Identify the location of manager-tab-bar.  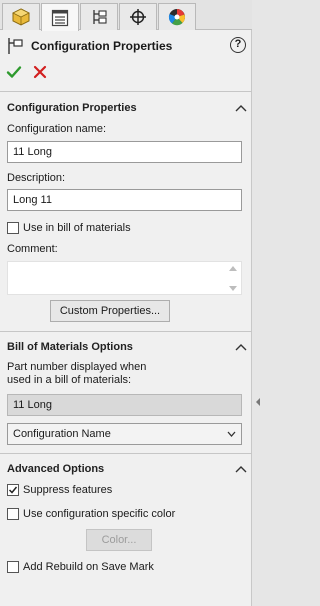
(126, 15).